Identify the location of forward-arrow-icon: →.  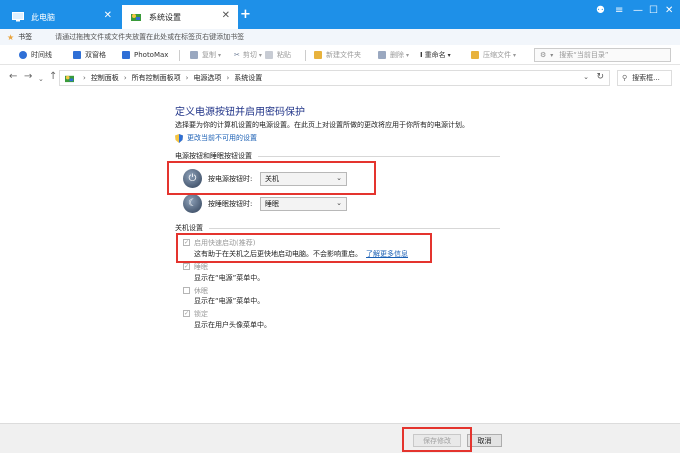
(28, 77).